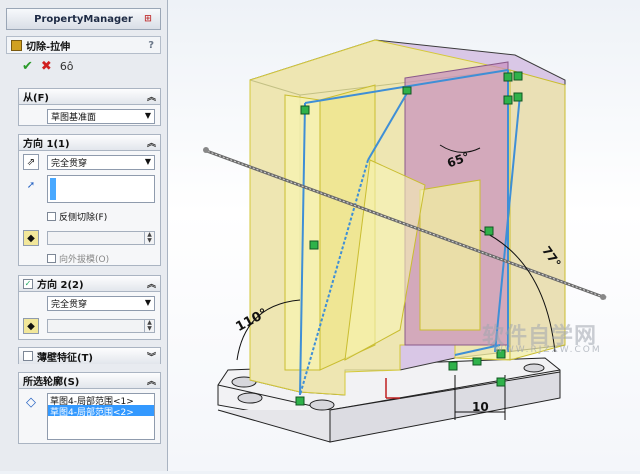 The height and width of the screenshot is (474, 640). What do you see at coordinates (101, 411) in the screenshot?
I see `list-item: 草图4-局部范围<2>` at bounding box center [101, 411].